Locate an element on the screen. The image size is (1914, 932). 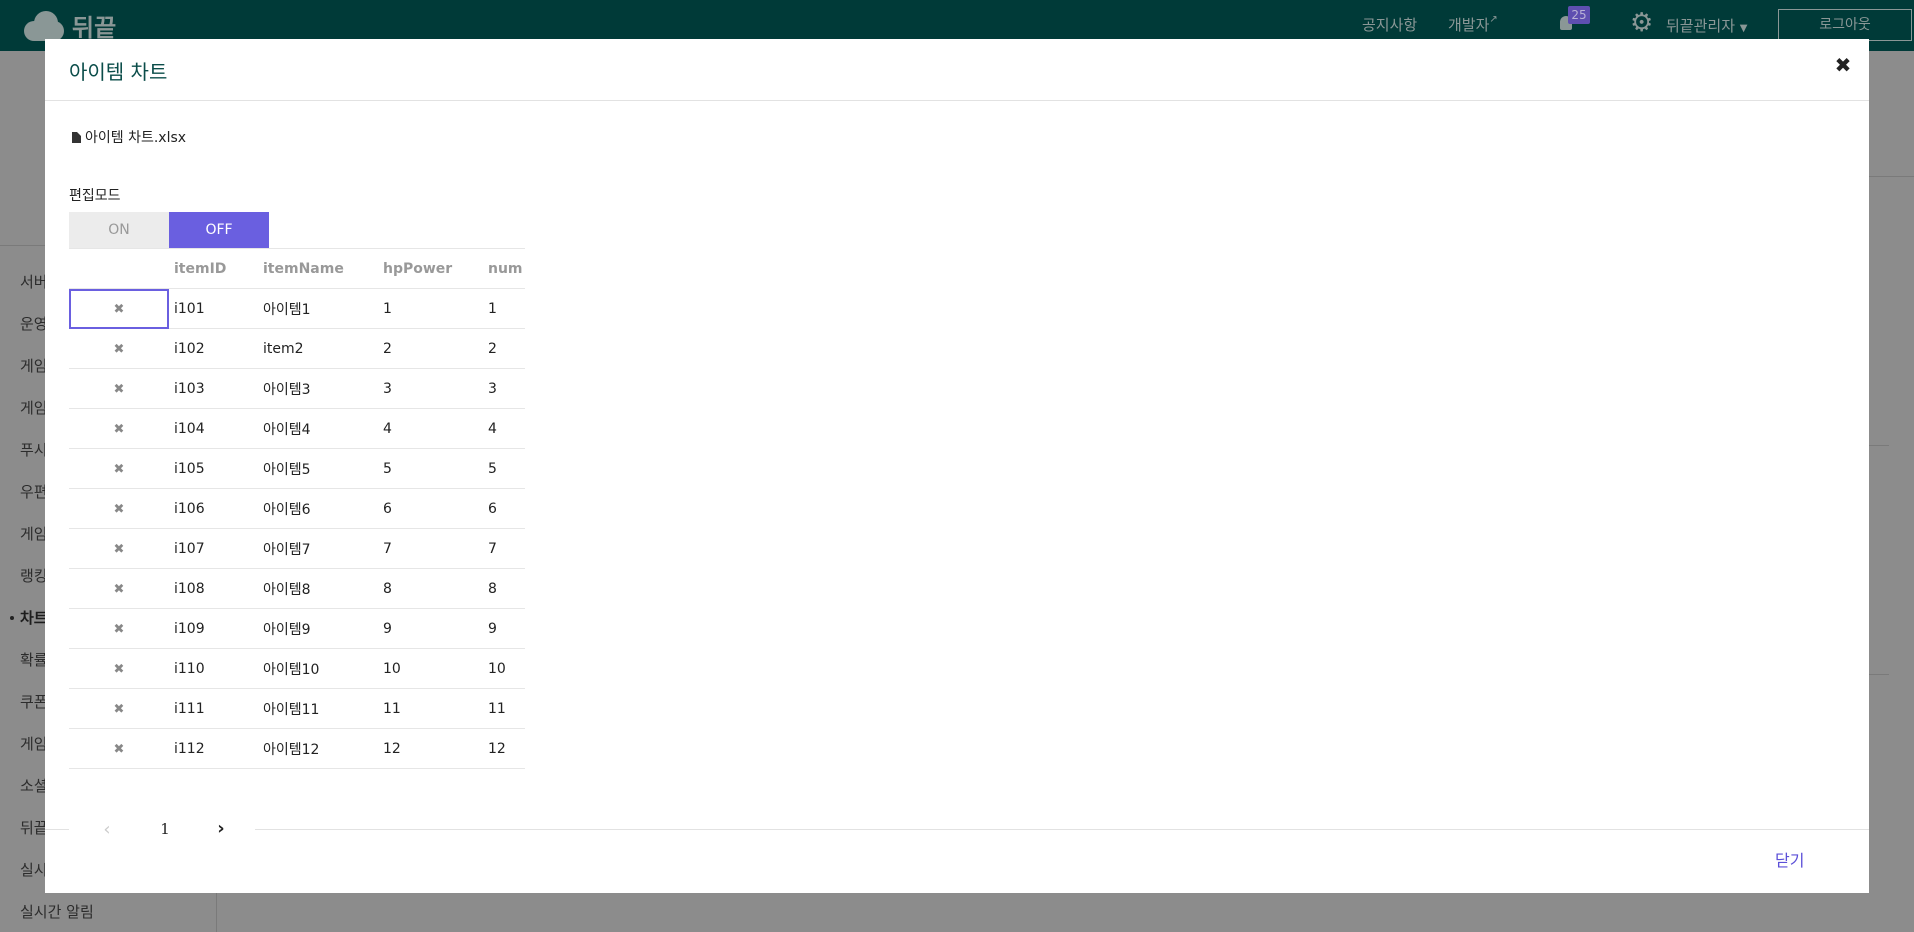
admin-dropdown: 뒤끝관리자 ▼ is located at coordinates (1707, 25).